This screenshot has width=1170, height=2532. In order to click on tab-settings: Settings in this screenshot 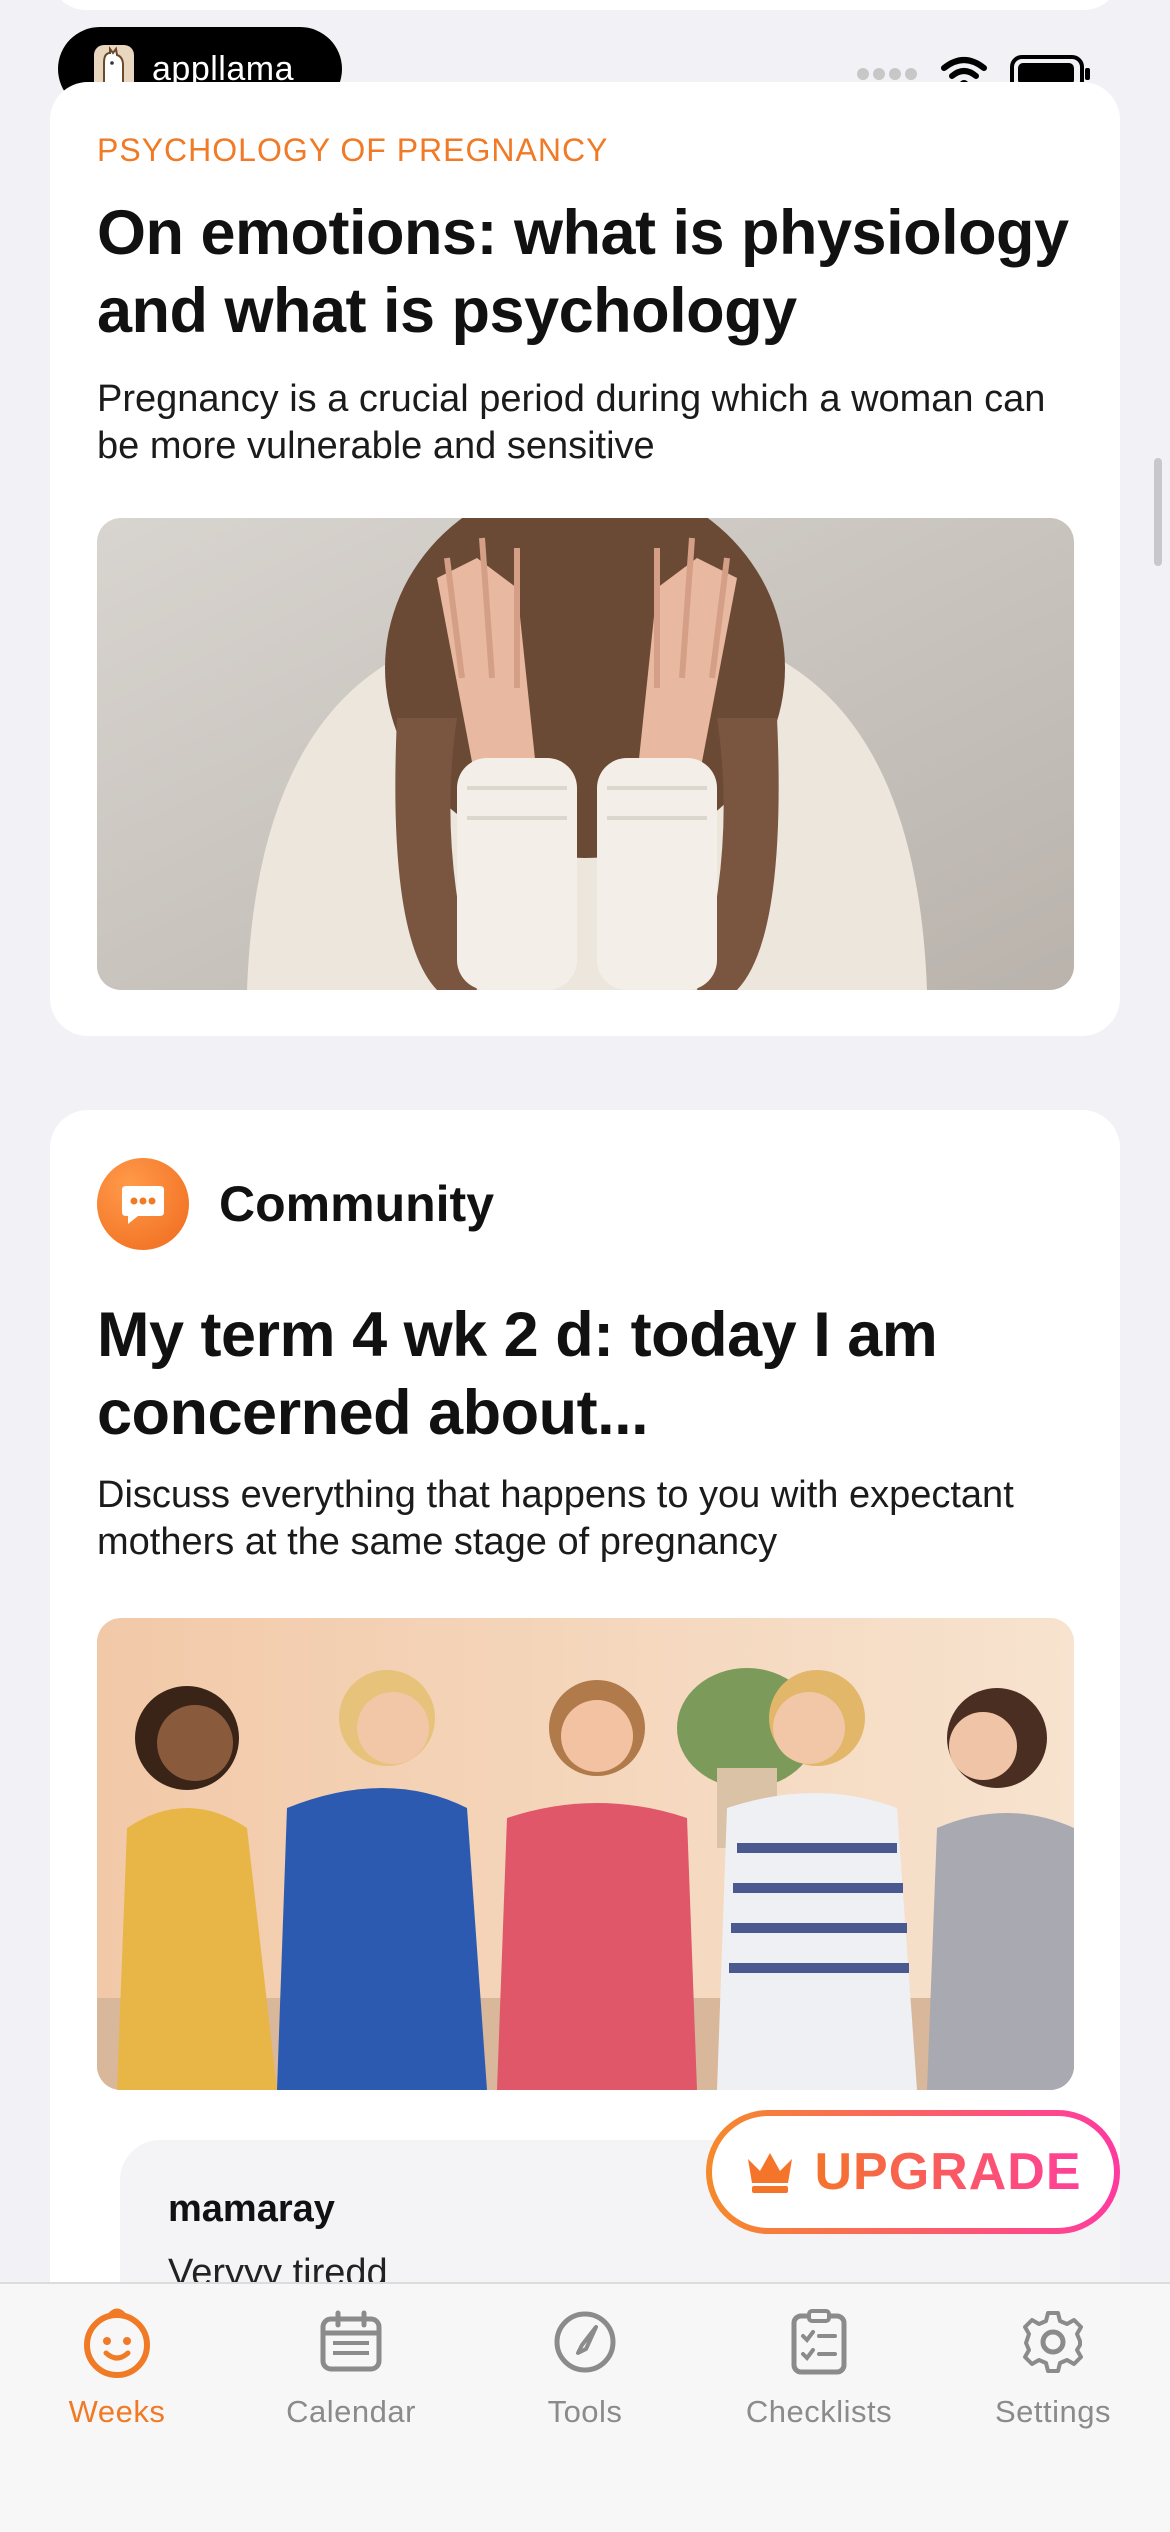, I will do `click(1053, 2379)`.